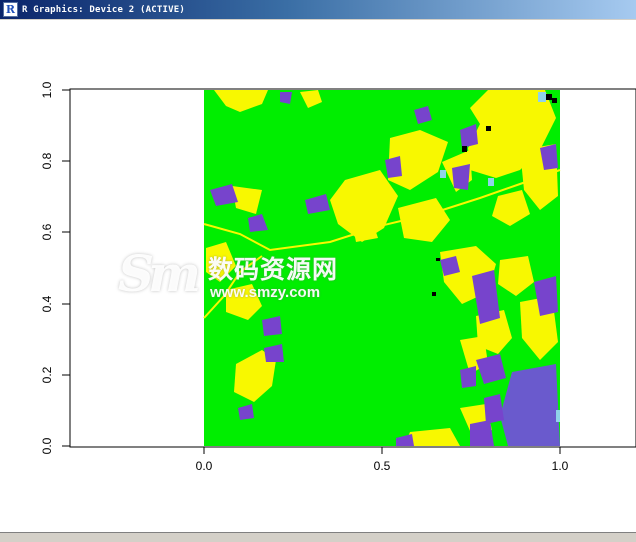  I want to click on y-axis: 0.0 0.2 0.4 0.6 0.8 1.0, so click(55, 267).